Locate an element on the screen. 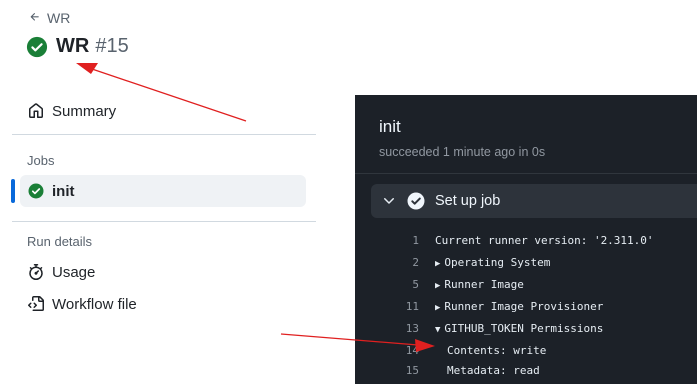 The height and width of the screenshot is (384, 697). sidebar-item-label: Summary is located at coordinates (84, 111).